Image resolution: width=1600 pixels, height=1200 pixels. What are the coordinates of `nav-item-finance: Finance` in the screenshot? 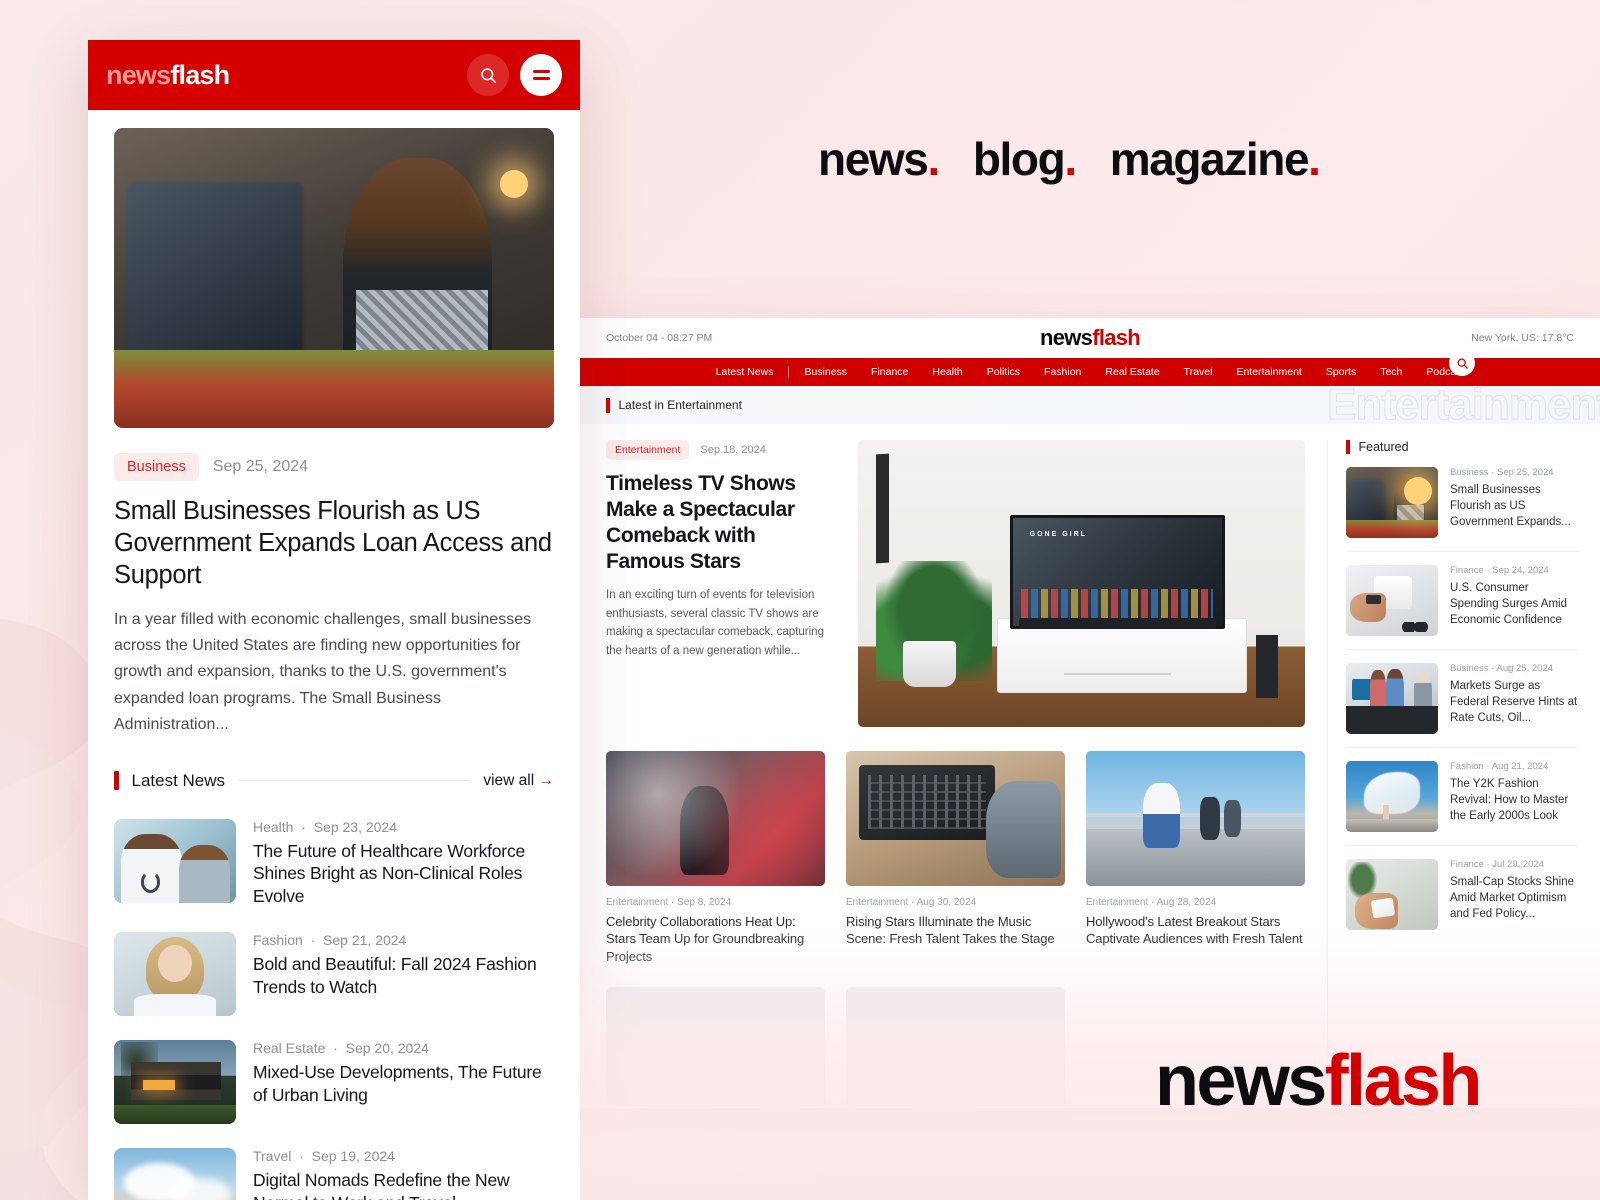 It's located at (889, 372).